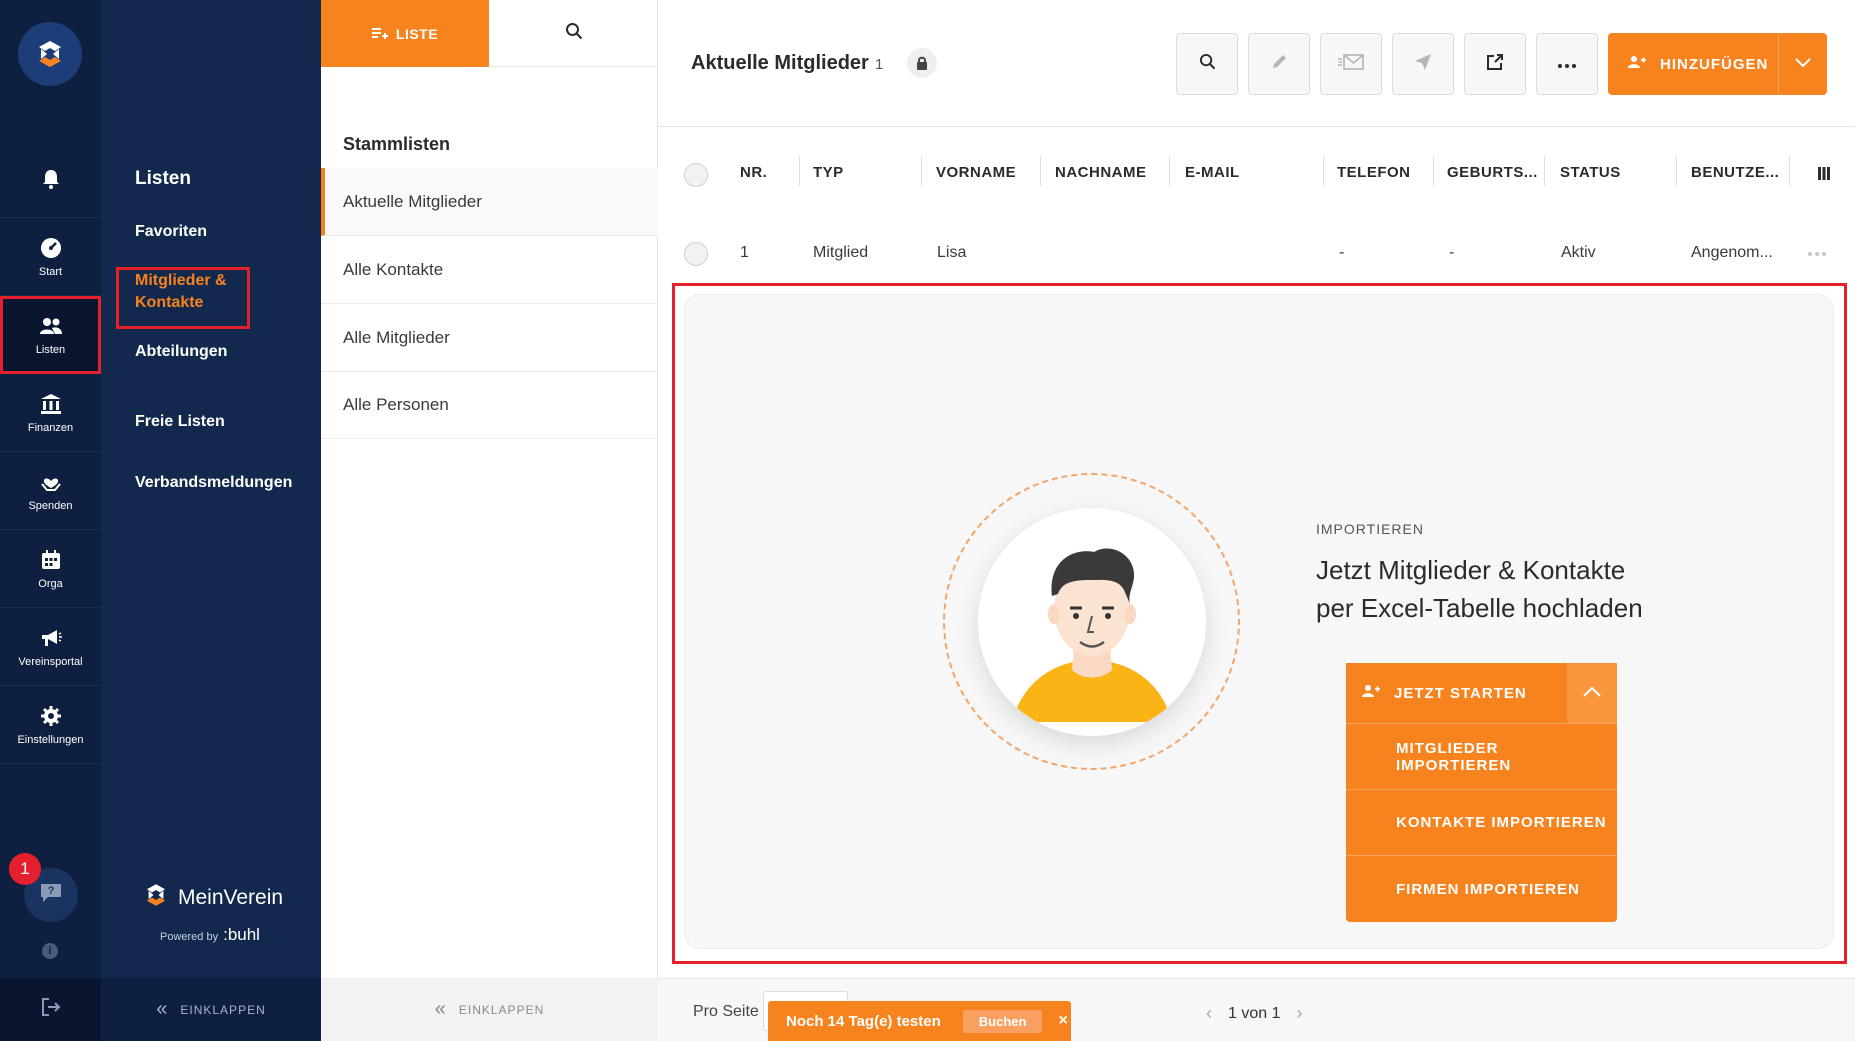 This screenshot has height=1041, width=1855. What do you see at coordinates (1452, 252) in the screenshot?
I see `cell-geburtsdatum: -` at bounding box center [1452, 252].